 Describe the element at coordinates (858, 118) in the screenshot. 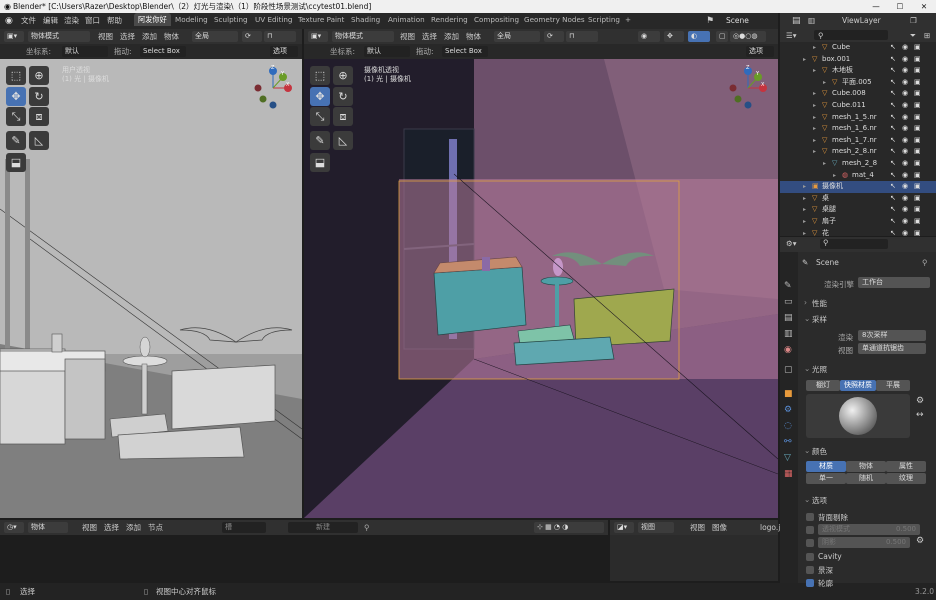

I see `outliner-row: ▸ ▽ mesh_1_5.nr ↖ ◉ ▣` at that location.